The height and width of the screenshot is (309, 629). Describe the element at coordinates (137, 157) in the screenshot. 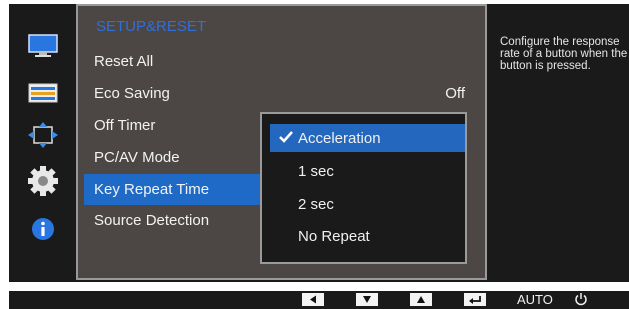

I see `menu-item-label: PC/AV Mode` at that location.